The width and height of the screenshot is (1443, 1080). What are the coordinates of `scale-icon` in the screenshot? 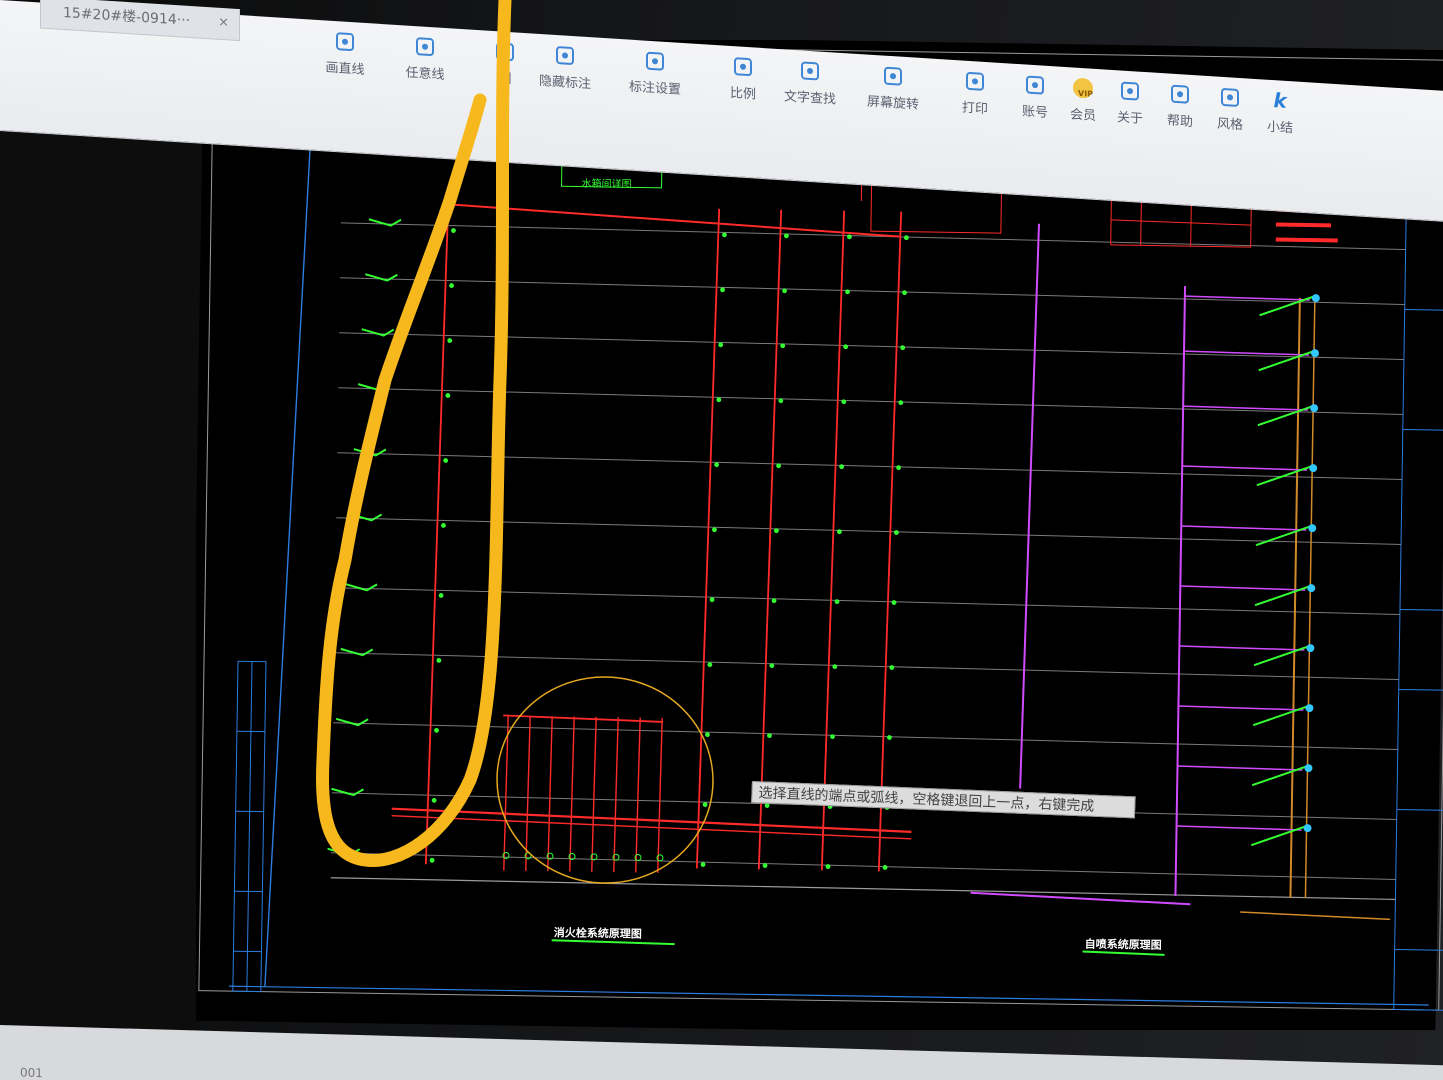 It's located at (743, 67).